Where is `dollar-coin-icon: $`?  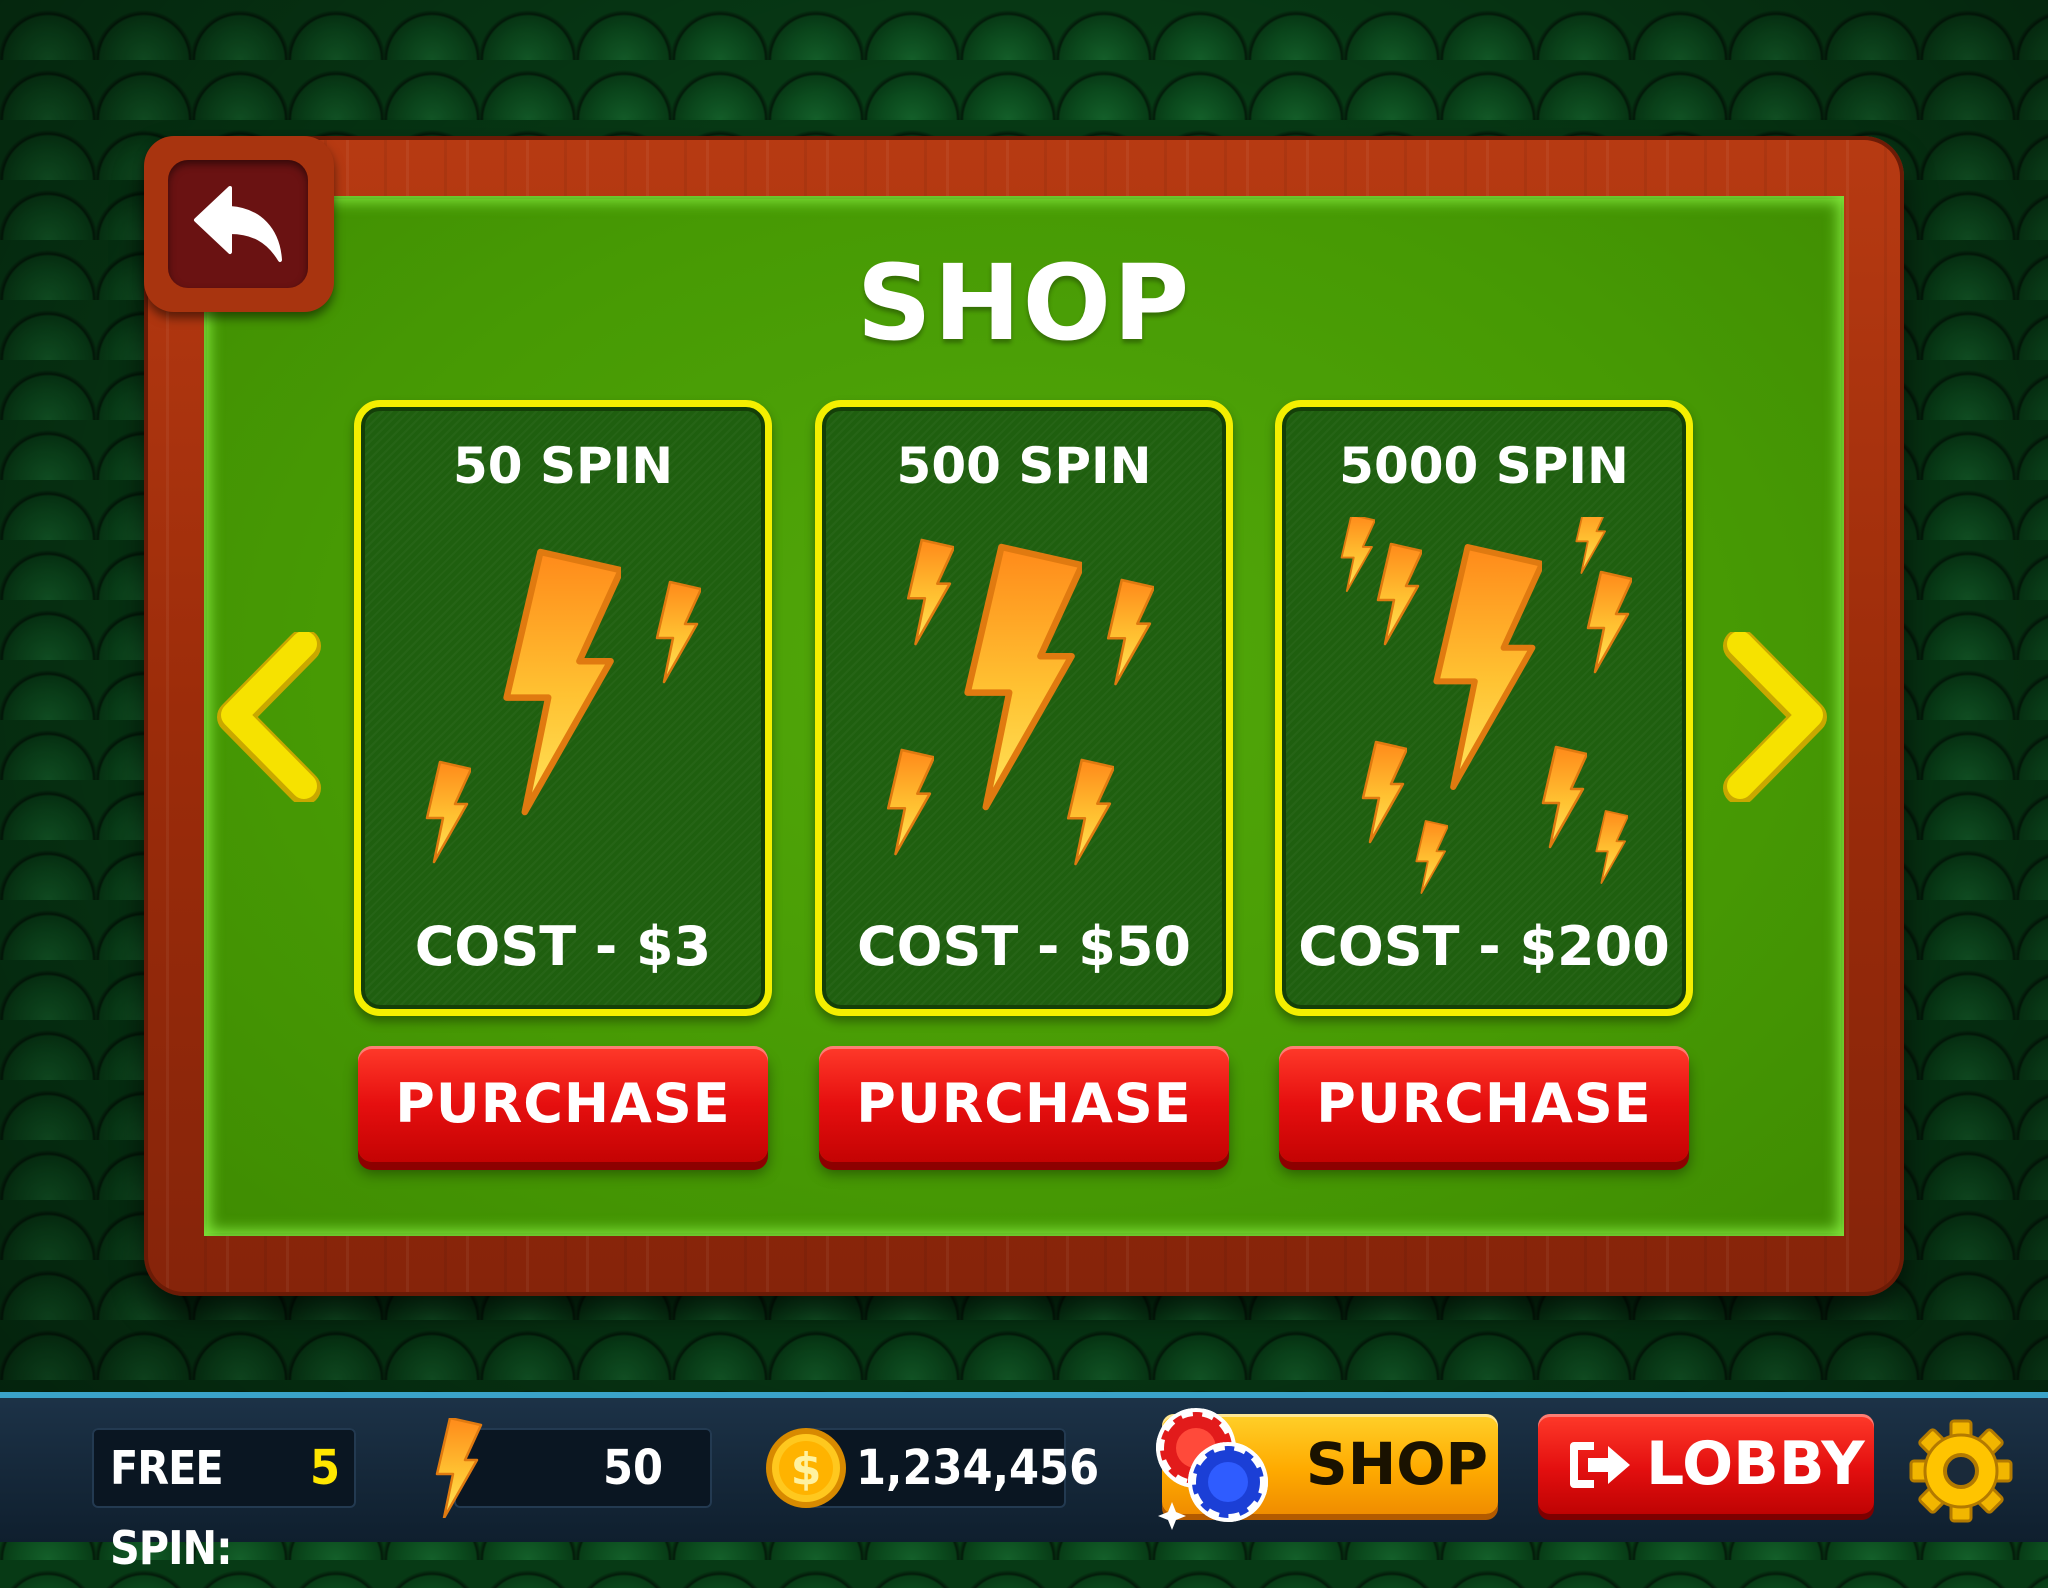
dollar-coin-icon: $ is located at coordinates (806, 1468).